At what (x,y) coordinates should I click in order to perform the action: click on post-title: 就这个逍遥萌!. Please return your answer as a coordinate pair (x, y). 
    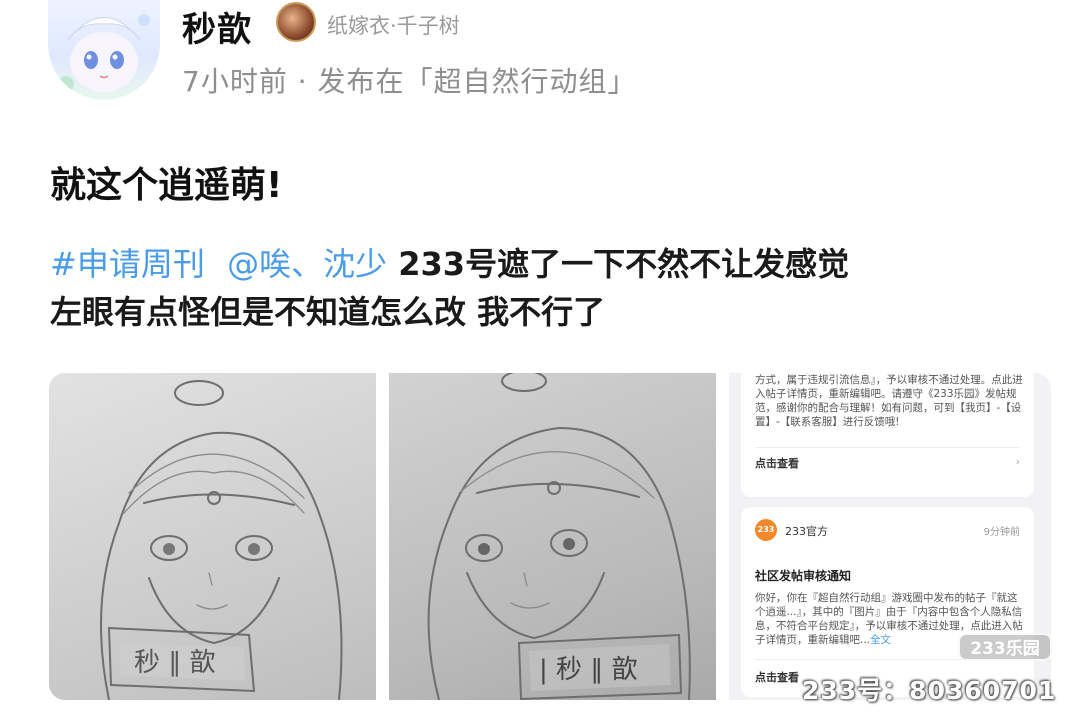
    Looking at the image, I should click on (166, 185).